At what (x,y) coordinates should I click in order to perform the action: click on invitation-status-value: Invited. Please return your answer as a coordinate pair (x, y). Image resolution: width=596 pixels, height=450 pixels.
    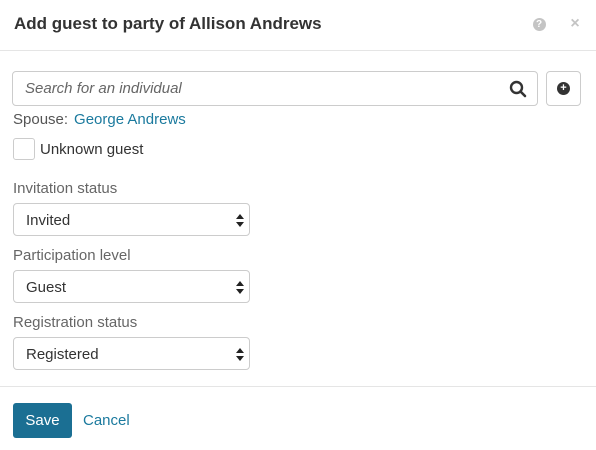
    Looking at the image, I should click on (48, 220).